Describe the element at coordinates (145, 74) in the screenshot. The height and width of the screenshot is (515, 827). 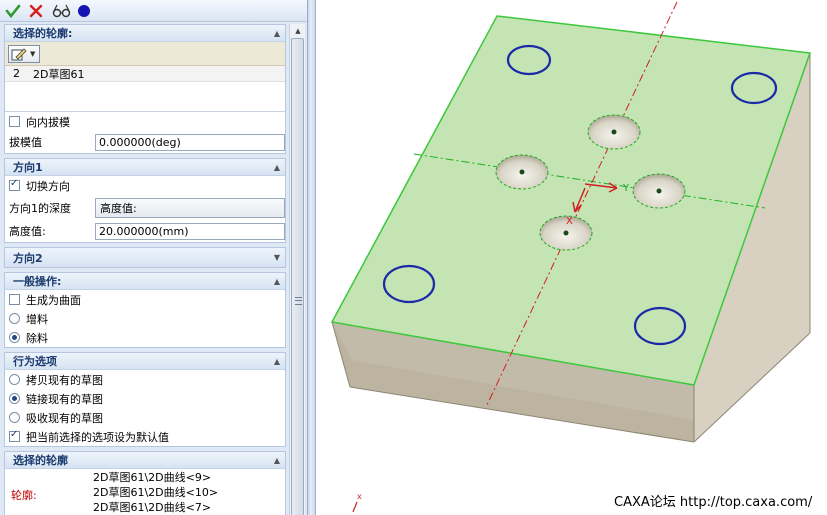
I see `list-item-sketch: 2 2D草图61` at that location.